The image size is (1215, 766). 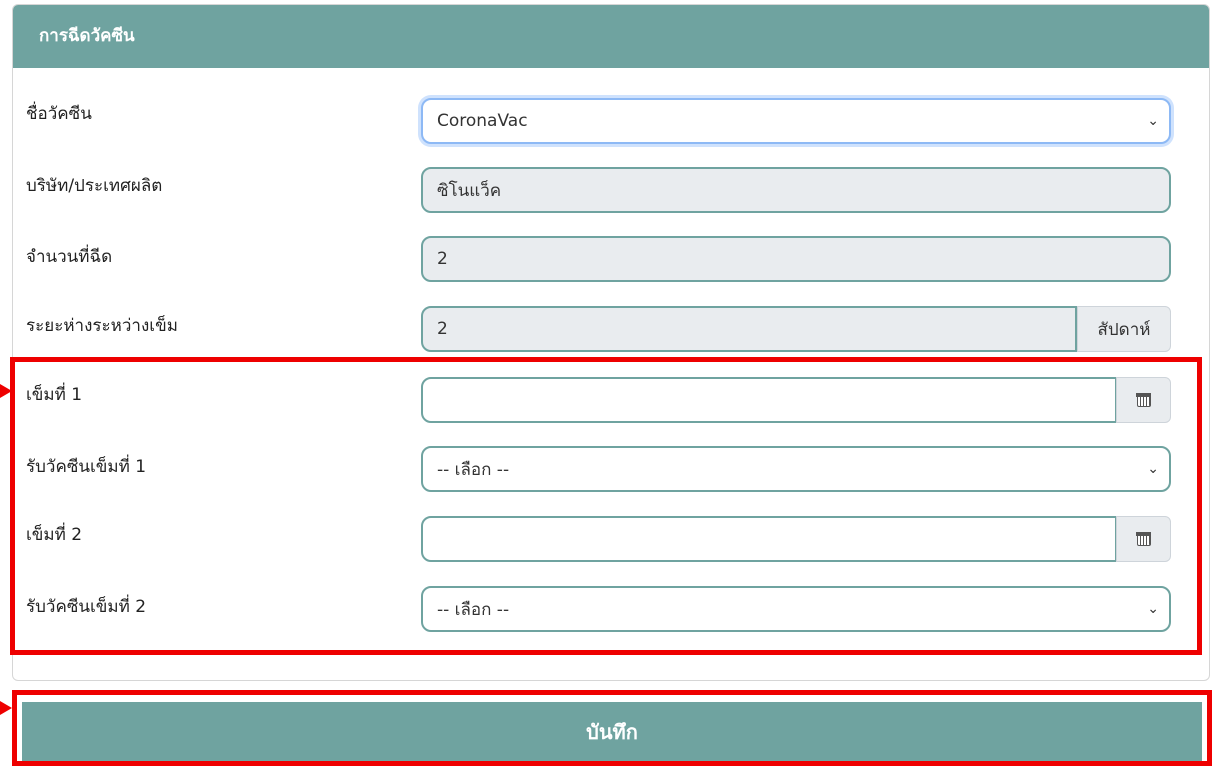 What do you see at coordinates (102, 326) in the screenshot?
I see `interval-label: ระยะห่างระหว่างเข็ม` at bounding box center [102, 326].